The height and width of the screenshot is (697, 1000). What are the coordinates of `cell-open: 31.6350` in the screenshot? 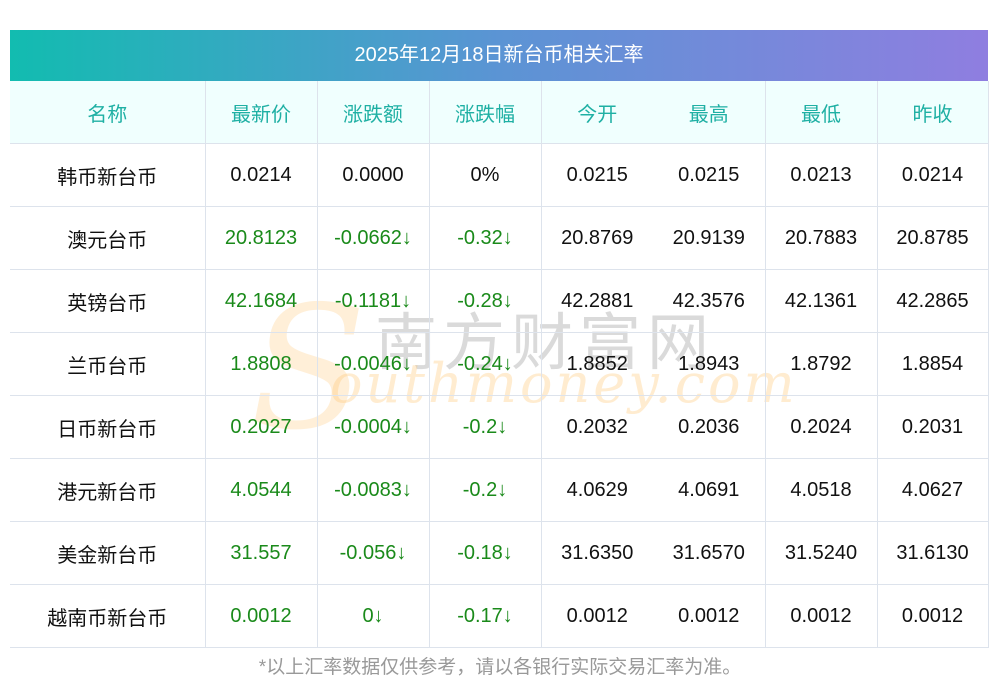 It's located at (597, 553).